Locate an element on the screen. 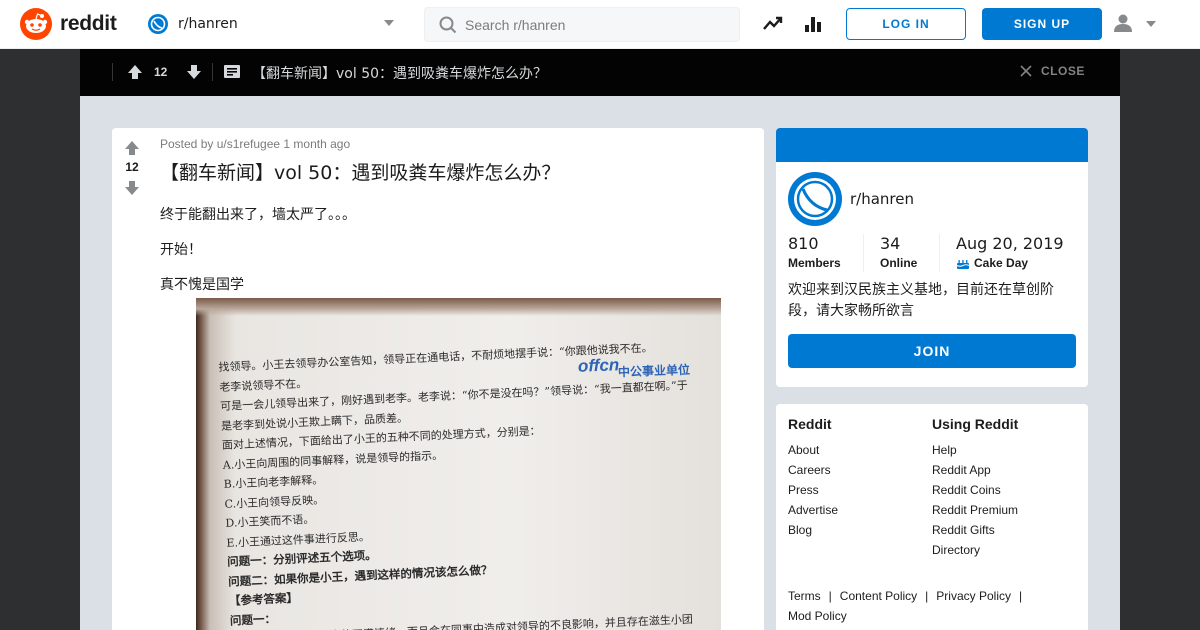  footer-link-reddit-coins: Reddit Coins is located at coordinates (975, 490).